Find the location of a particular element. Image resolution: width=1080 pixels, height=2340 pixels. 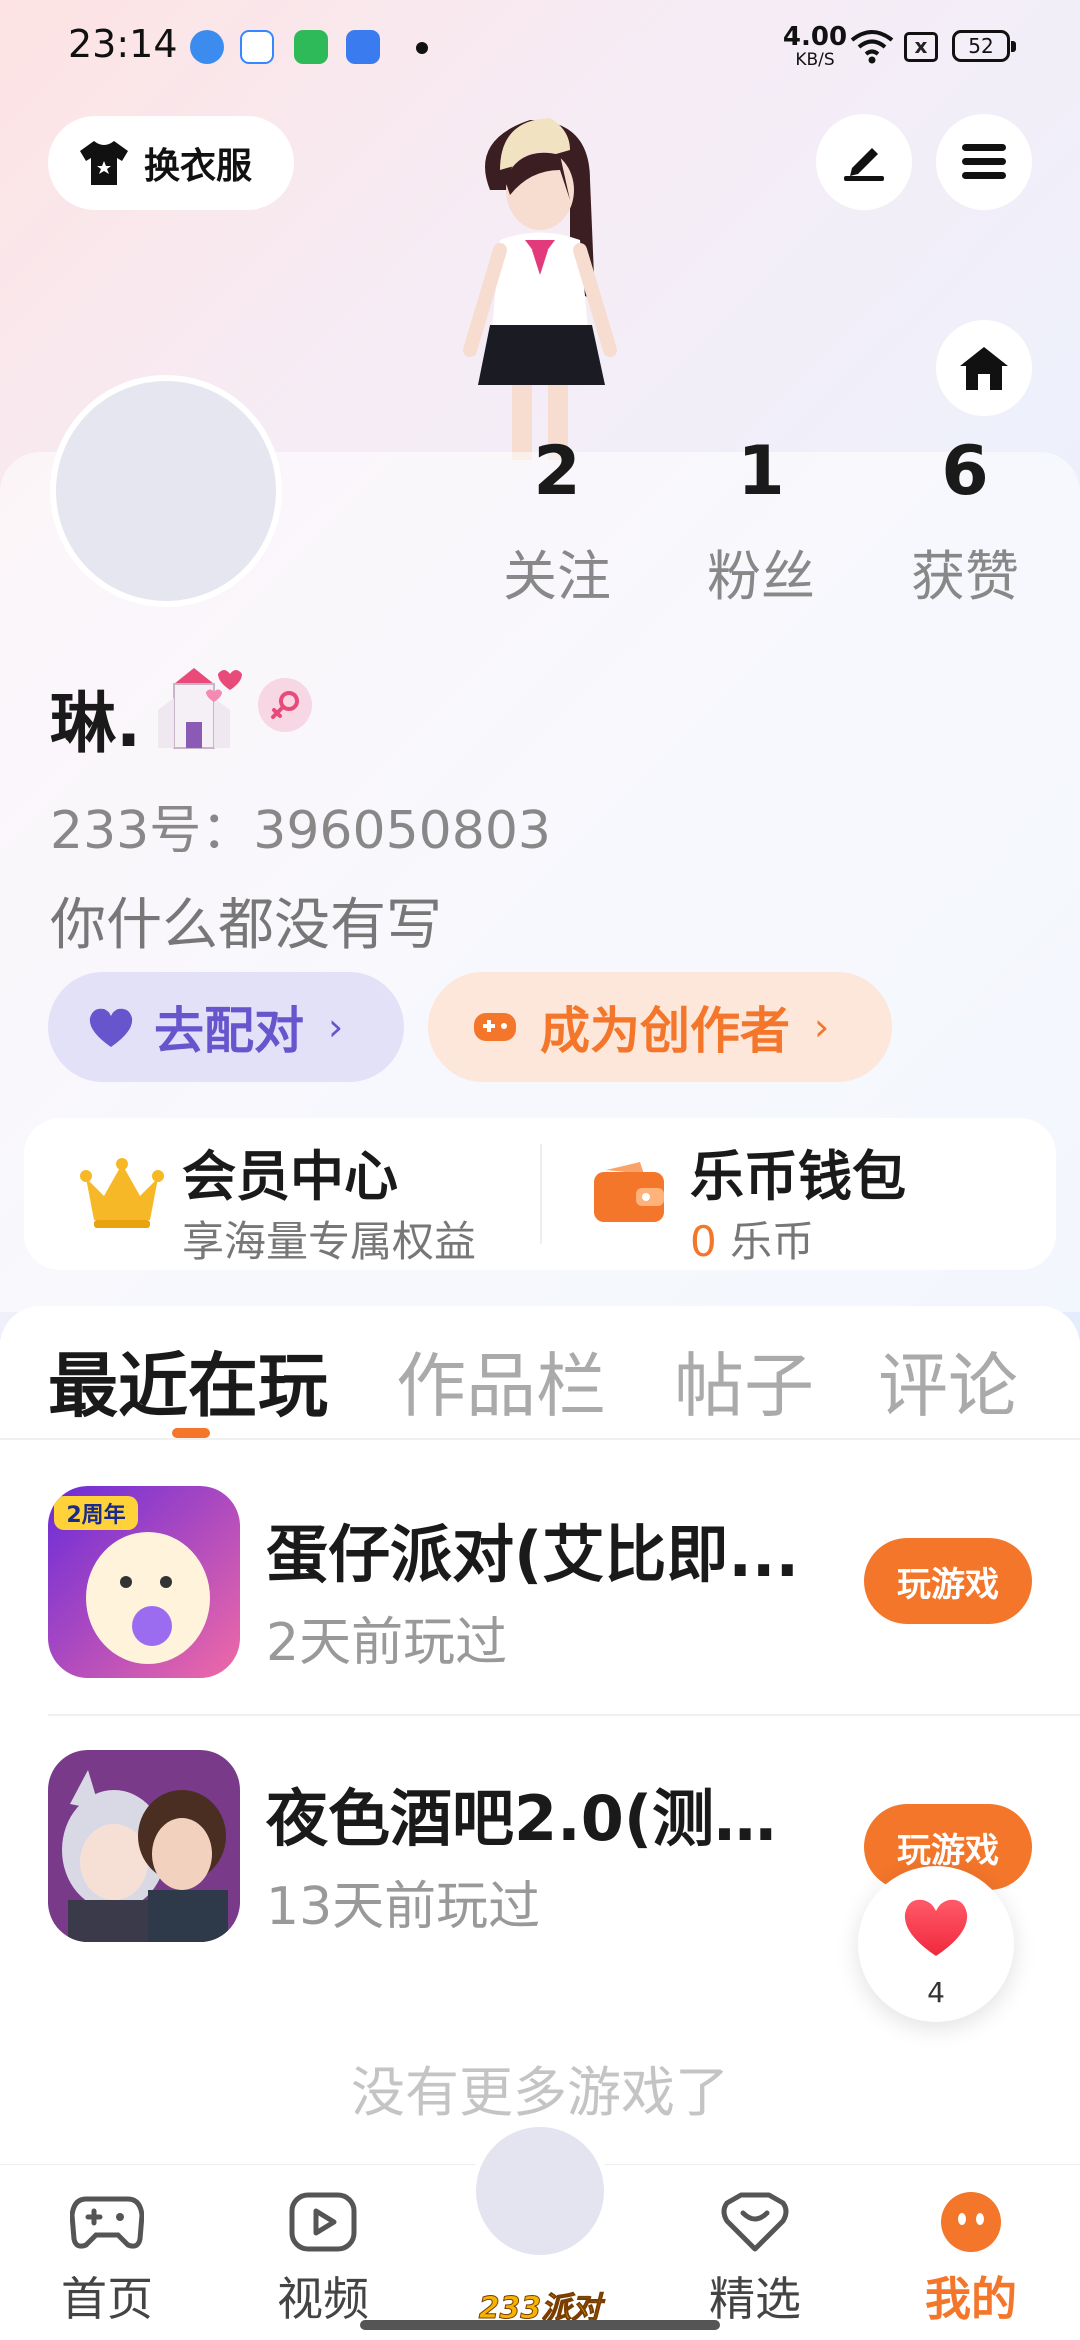

become-creator-button: 成为创作者 › is located at coordinates (660, 1027).